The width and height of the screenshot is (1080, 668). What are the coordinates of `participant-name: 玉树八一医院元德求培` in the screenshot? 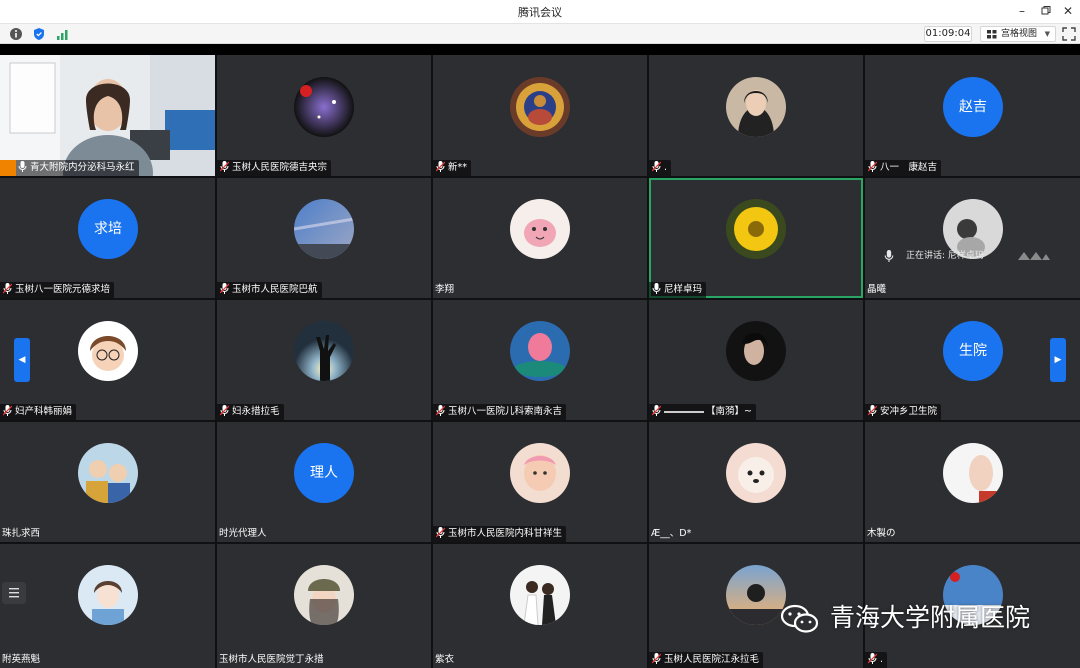 It's located at (57, 290).